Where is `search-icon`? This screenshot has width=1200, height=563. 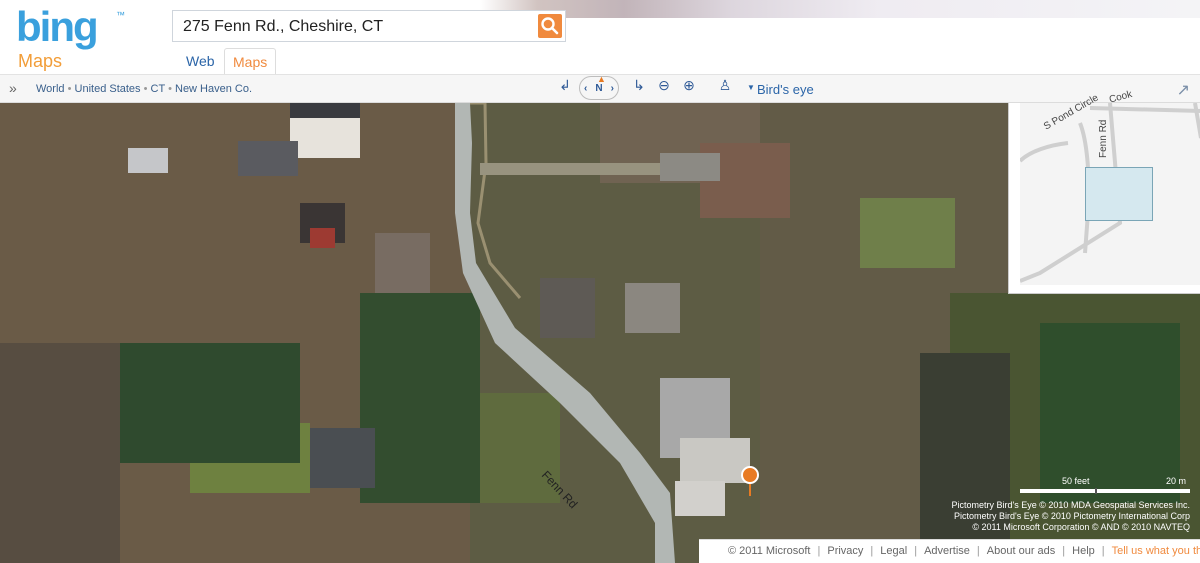
search-icon is located at coordinates (550, 26).